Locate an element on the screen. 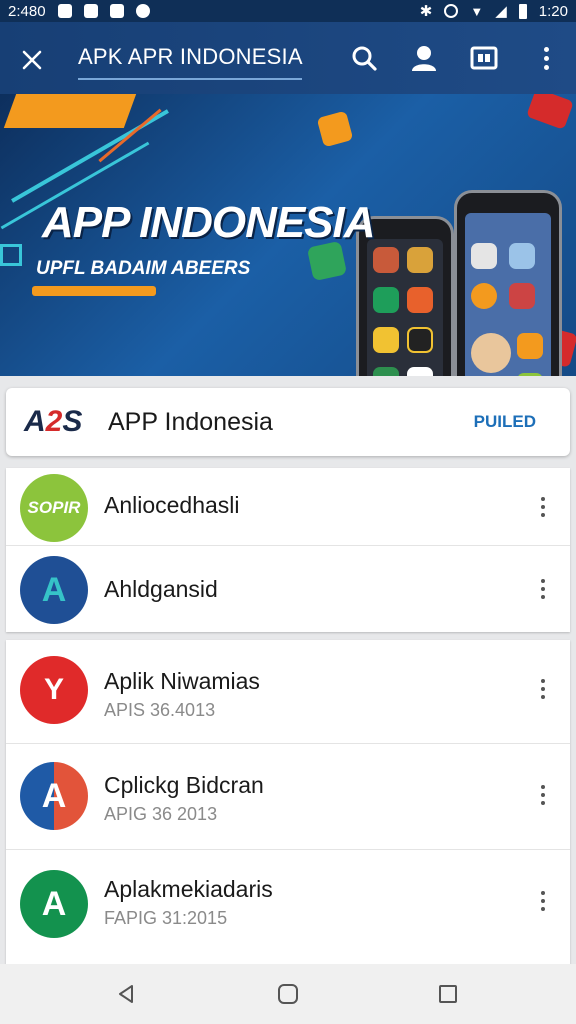 This screenshot has width=576, height=1024. search-query-field: APK APR INDONESIA is located at coordinates (190, 58).